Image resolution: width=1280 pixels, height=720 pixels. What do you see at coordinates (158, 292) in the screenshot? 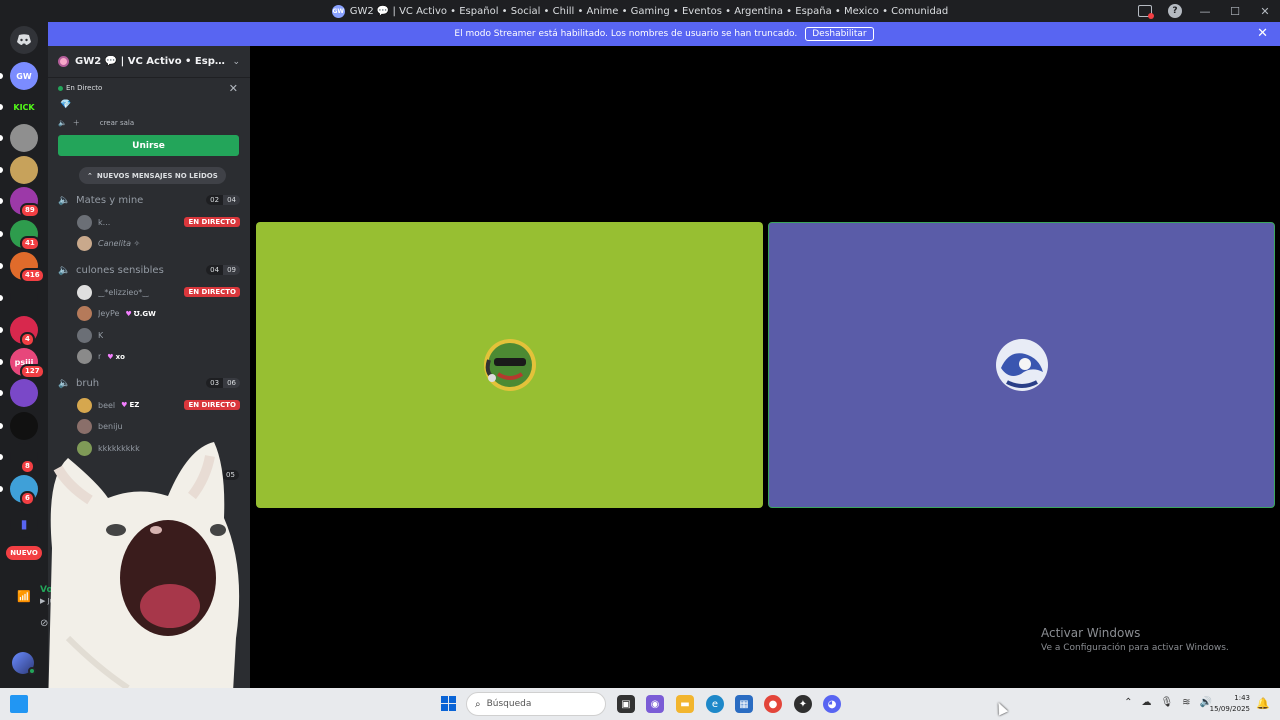
I see `voice-member: ‿*elizzieo*‿ EN DIRECTO` at bounding box center [158, 292].